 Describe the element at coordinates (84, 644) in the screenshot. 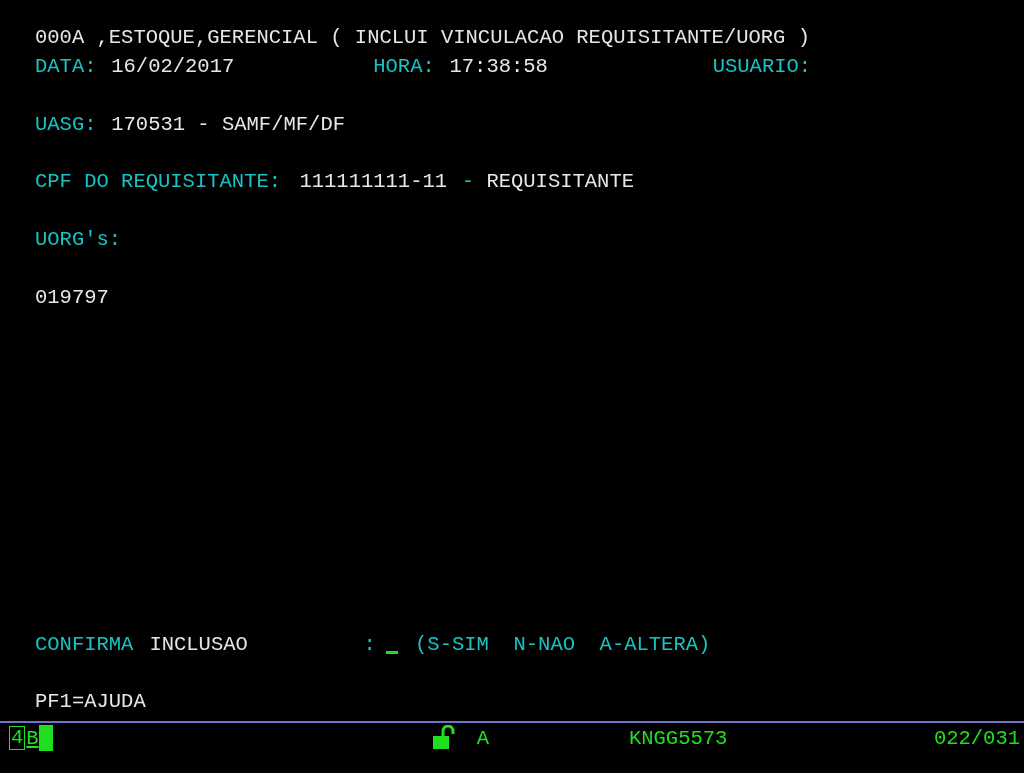

I see `field-label: CONFIRMA` at that location.